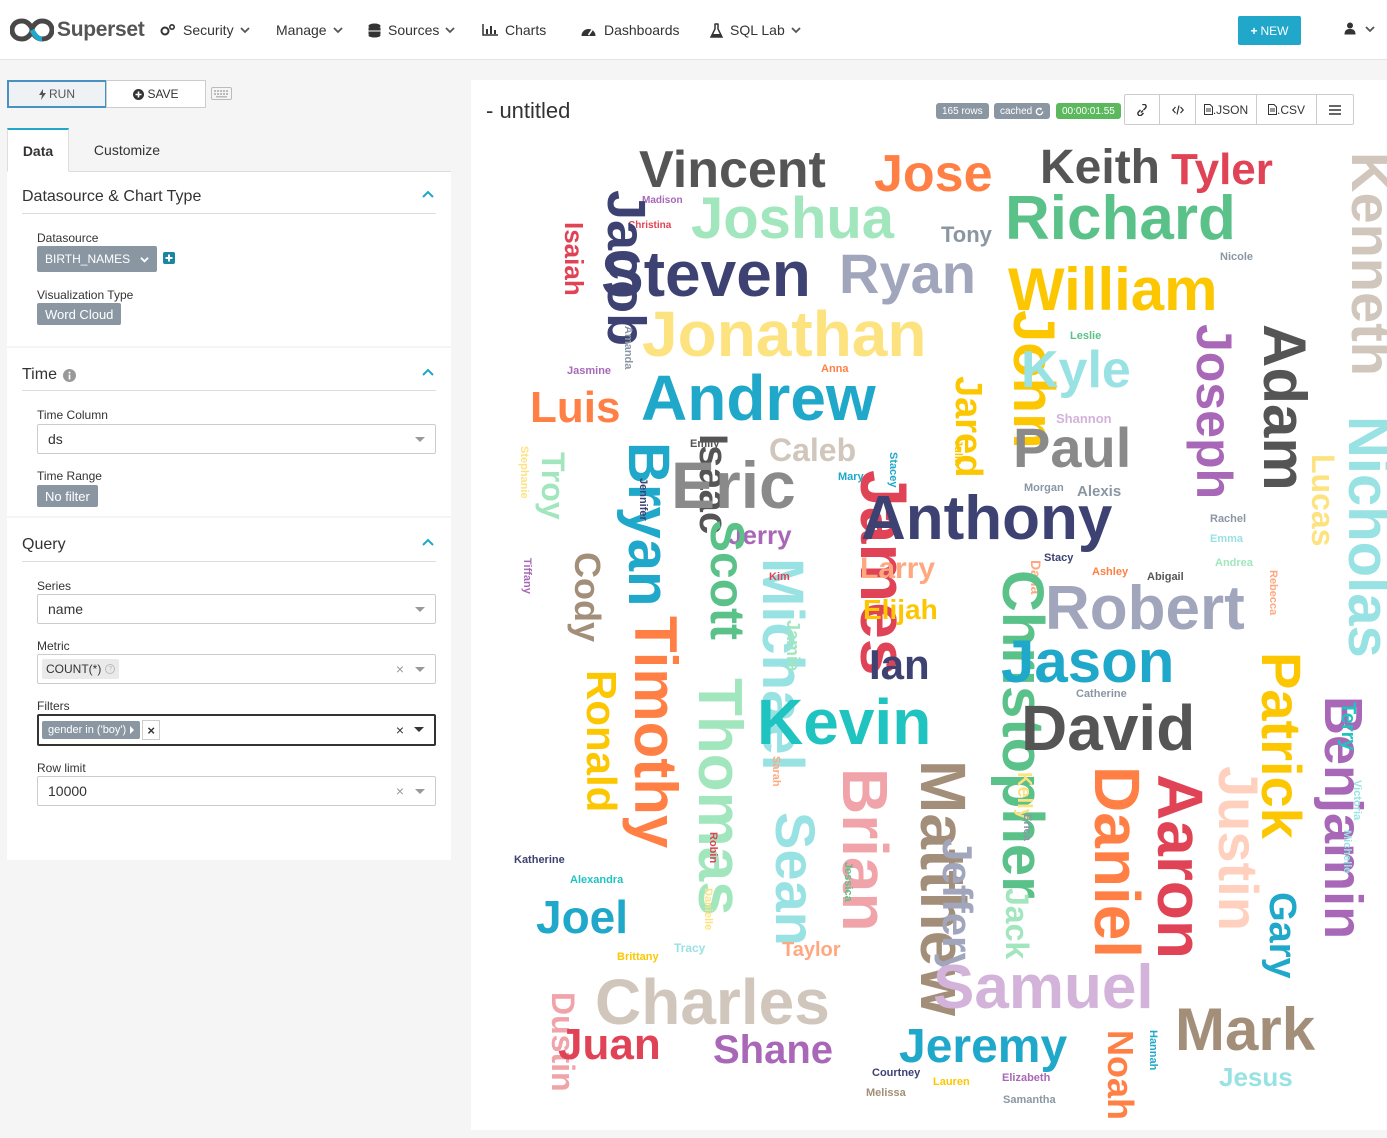  What do you see at coordinates (1273, 593) in the screenshot?
I see `word-cloud-word: Rebecca` at bounding box center [1273, 593].